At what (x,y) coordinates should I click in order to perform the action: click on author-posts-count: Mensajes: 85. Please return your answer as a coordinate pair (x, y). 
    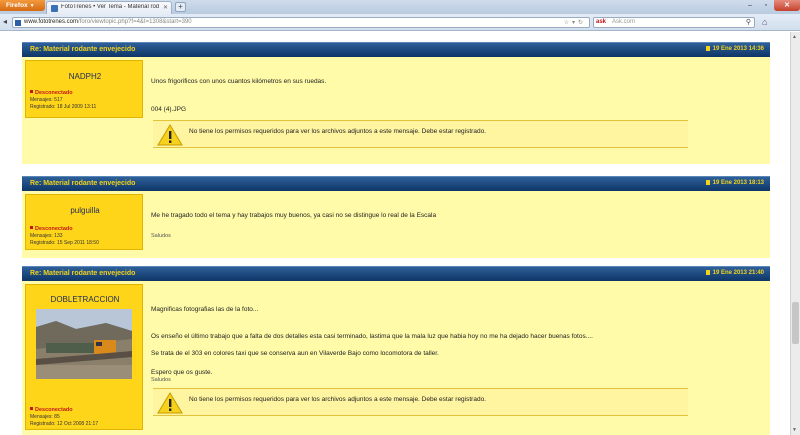
    Looking at the image, I should click on (45, 417).